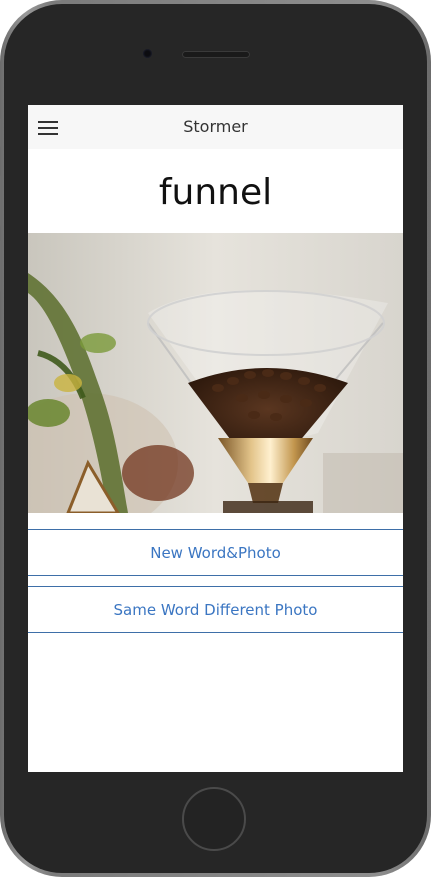 The width and height of the screenshot is (431, 877). I want to click on word-heading: funnel, so click(215, 192).